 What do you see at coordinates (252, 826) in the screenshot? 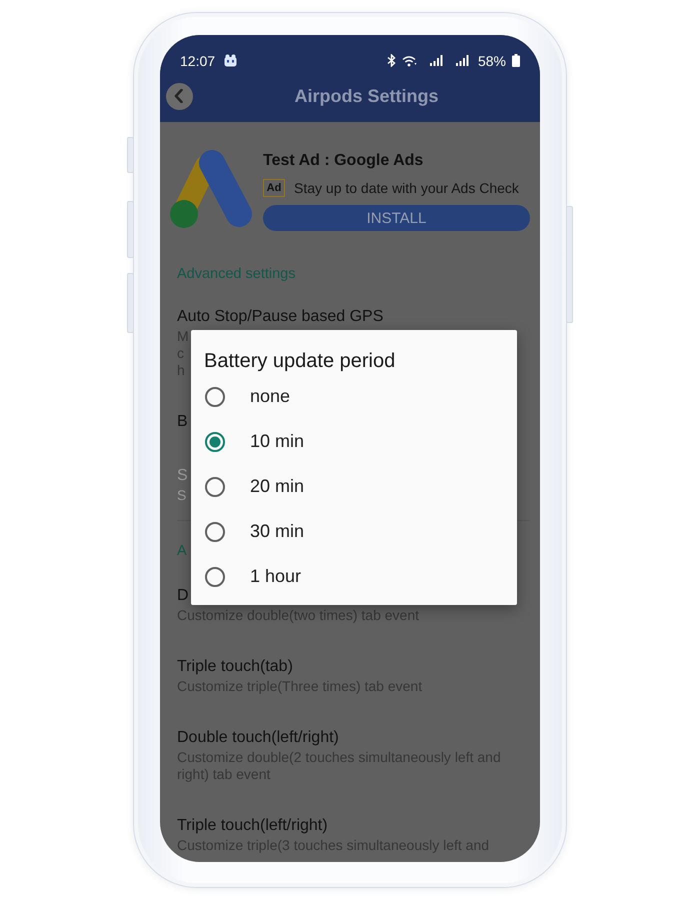
I see `setting-title: Triple touch(left/right)` at bounding box center [252, 826].